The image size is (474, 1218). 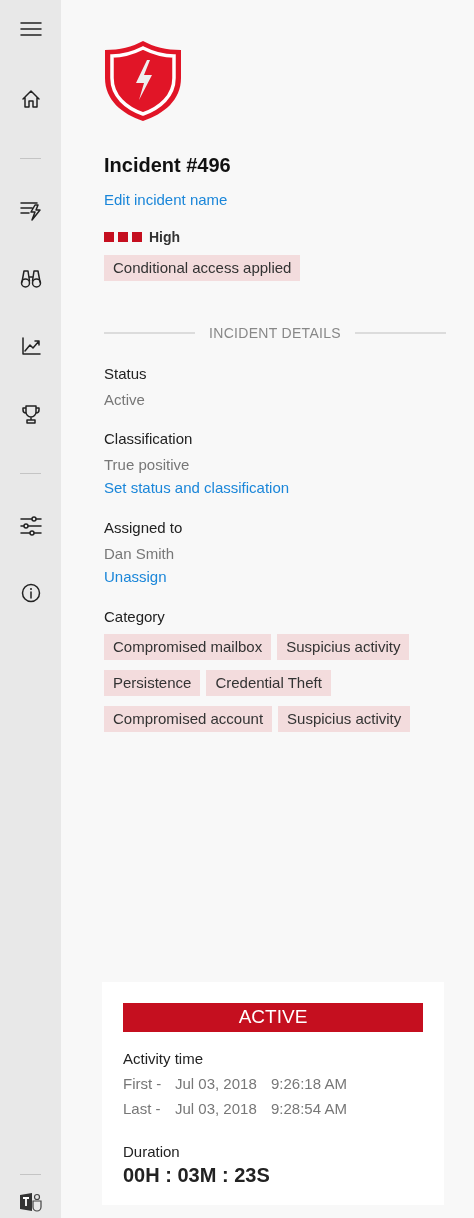 I want to click on field-value: Dan Smith, so click(x=140, y=553).